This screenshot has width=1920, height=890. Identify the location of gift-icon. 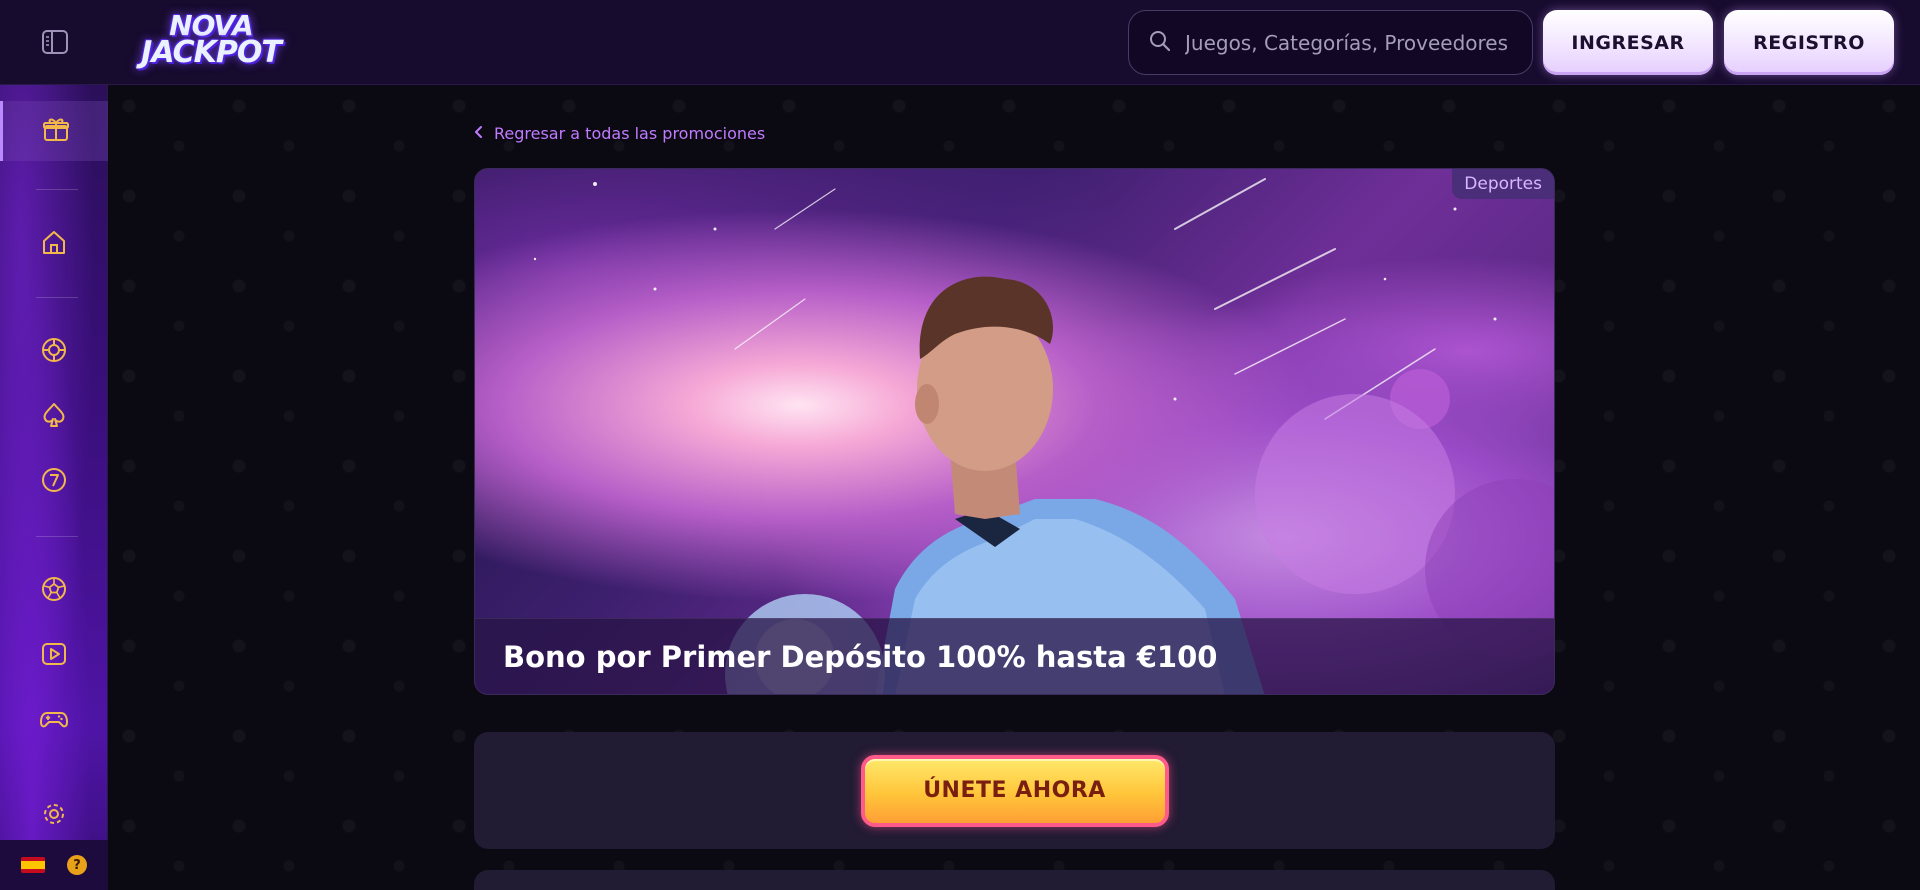
(56, 131).